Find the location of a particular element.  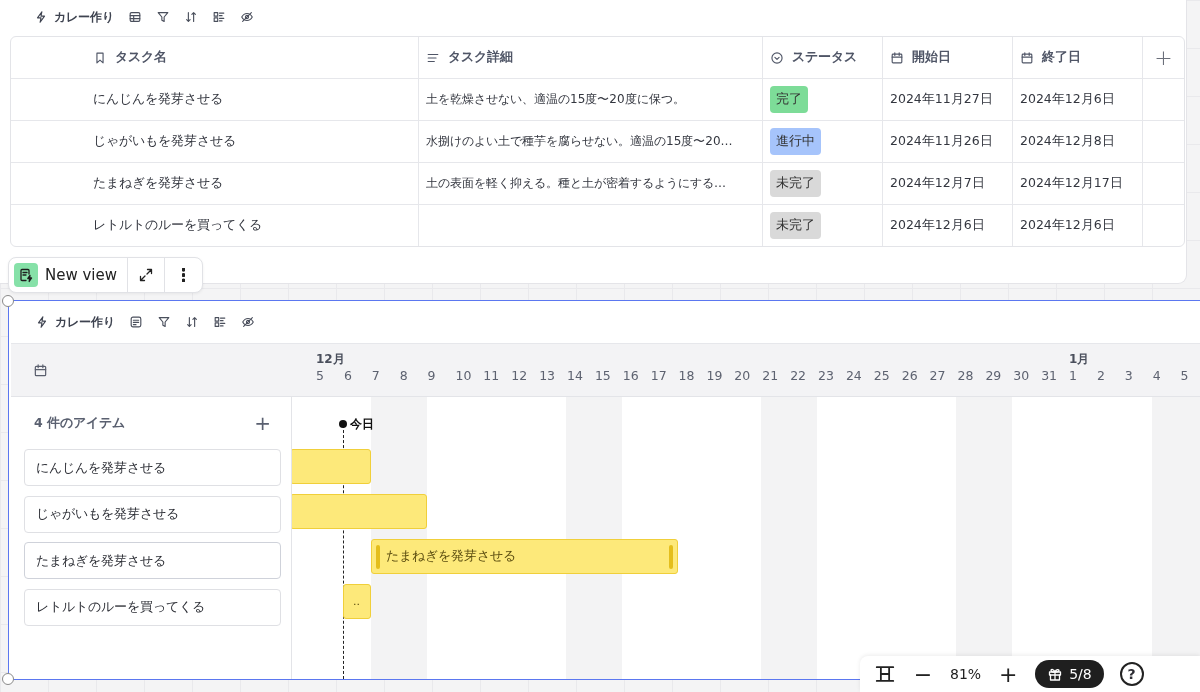

bar-label: .. is located at coordinates (355, 601).